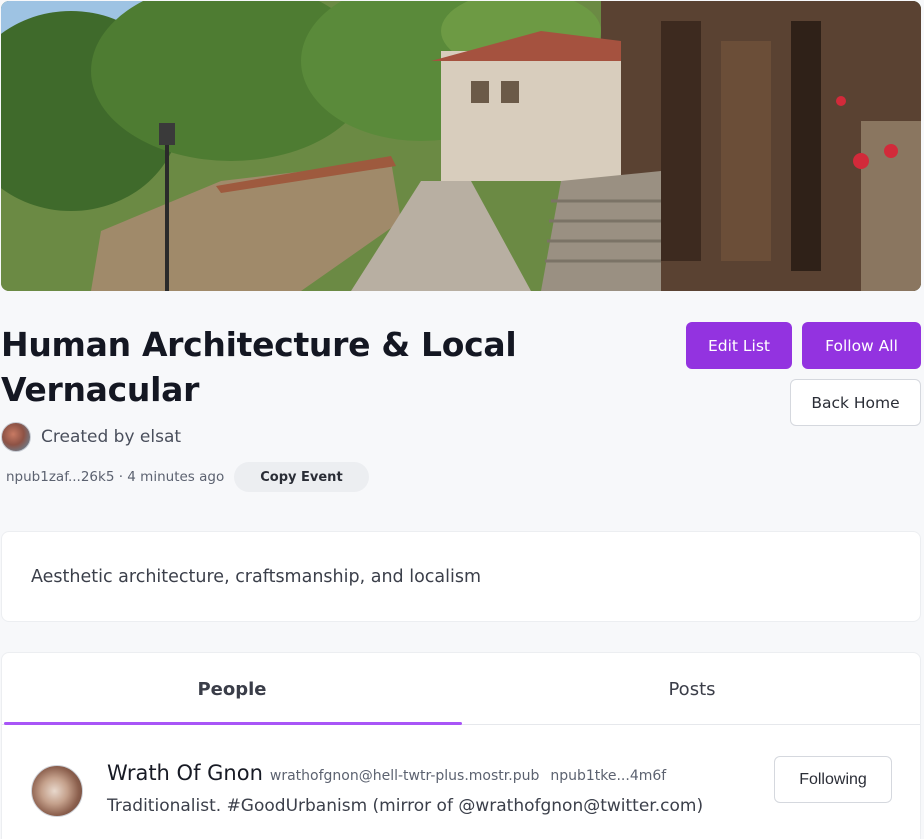  I want to click on follow-all-button: Follow All, so click(861, 345).